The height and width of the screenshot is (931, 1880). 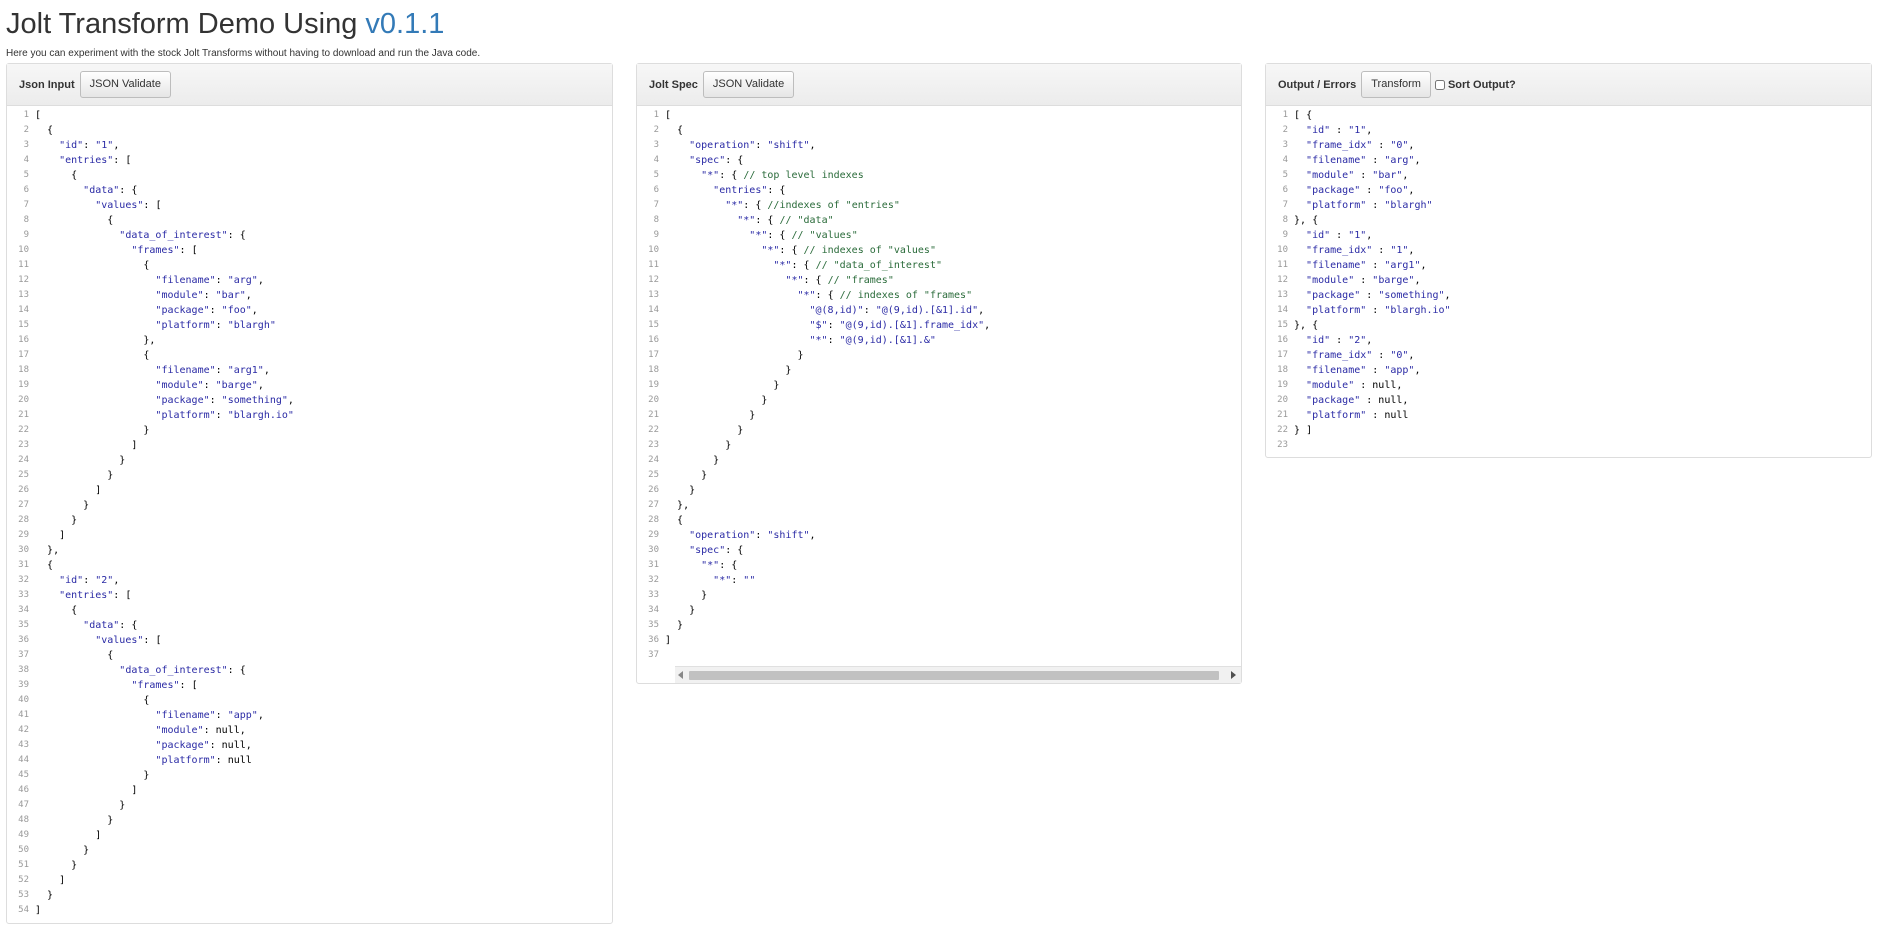 What do you see at coordinates (680, 675) in the screenshot?
I see `scroll-left-arrow-icon` at bounding box center [680, 675].